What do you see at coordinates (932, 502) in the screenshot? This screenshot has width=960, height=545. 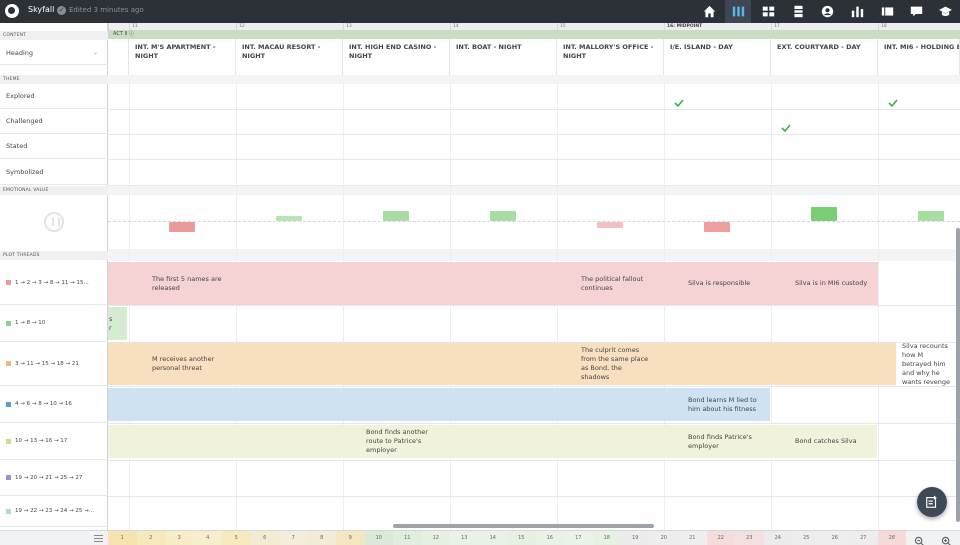 I see `add-card-button` at bounding box center [932, 502].